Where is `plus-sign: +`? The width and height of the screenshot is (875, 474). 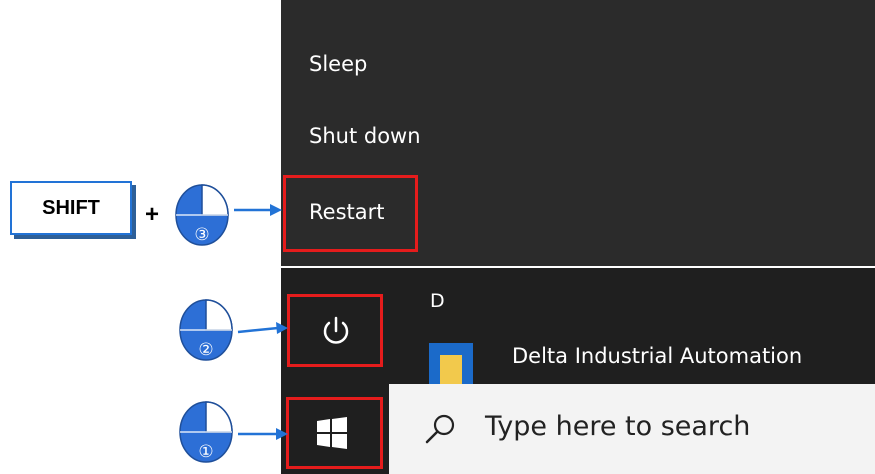 plus-sign: + is located at coordinates (152, 214).